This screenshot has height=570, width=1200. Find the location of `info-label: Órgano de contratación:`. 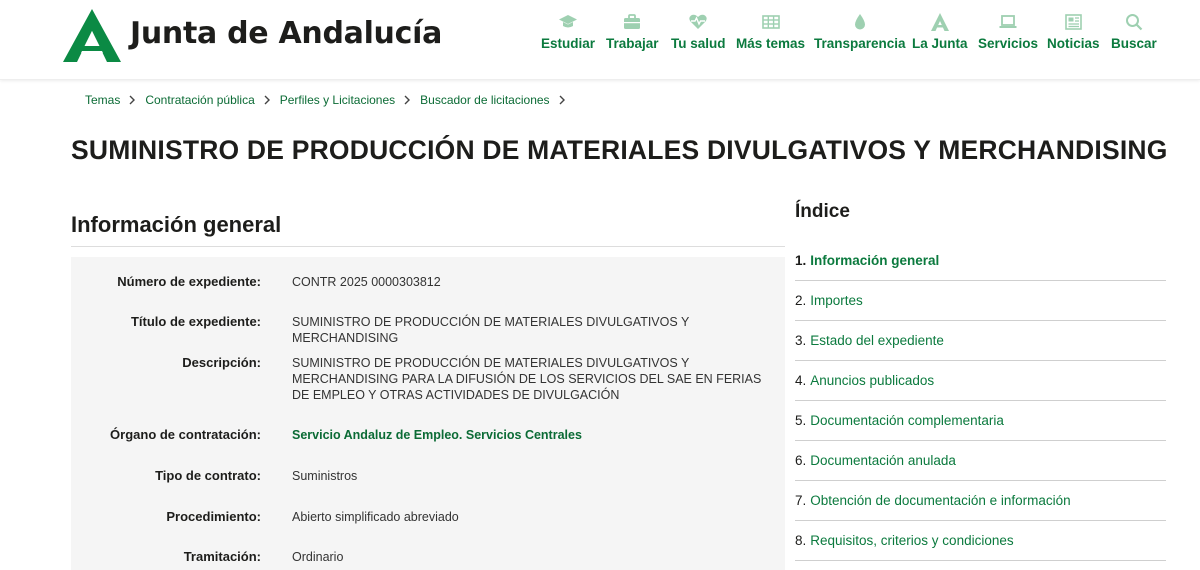

info-label: Órgano de contratación: is located at coordinates (185, 434).